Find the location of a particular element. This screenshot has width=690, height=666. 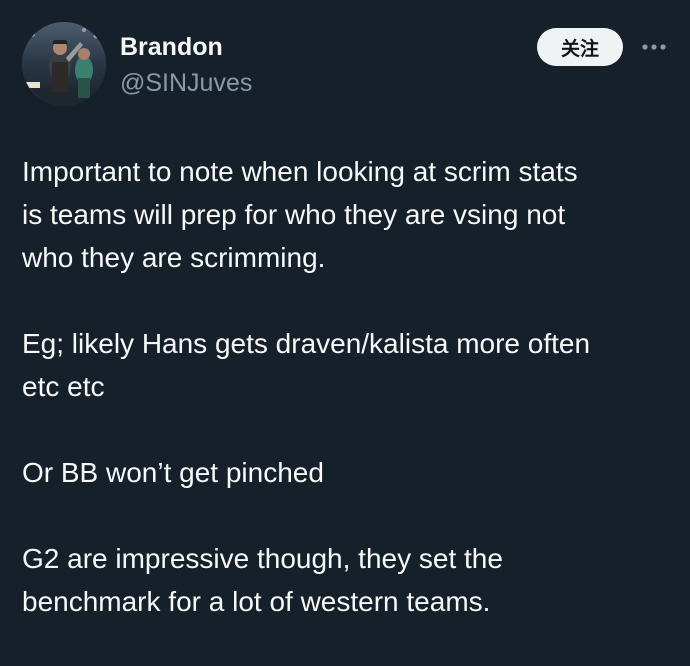

profile-photo-icon is located at coordinates (64, 64).